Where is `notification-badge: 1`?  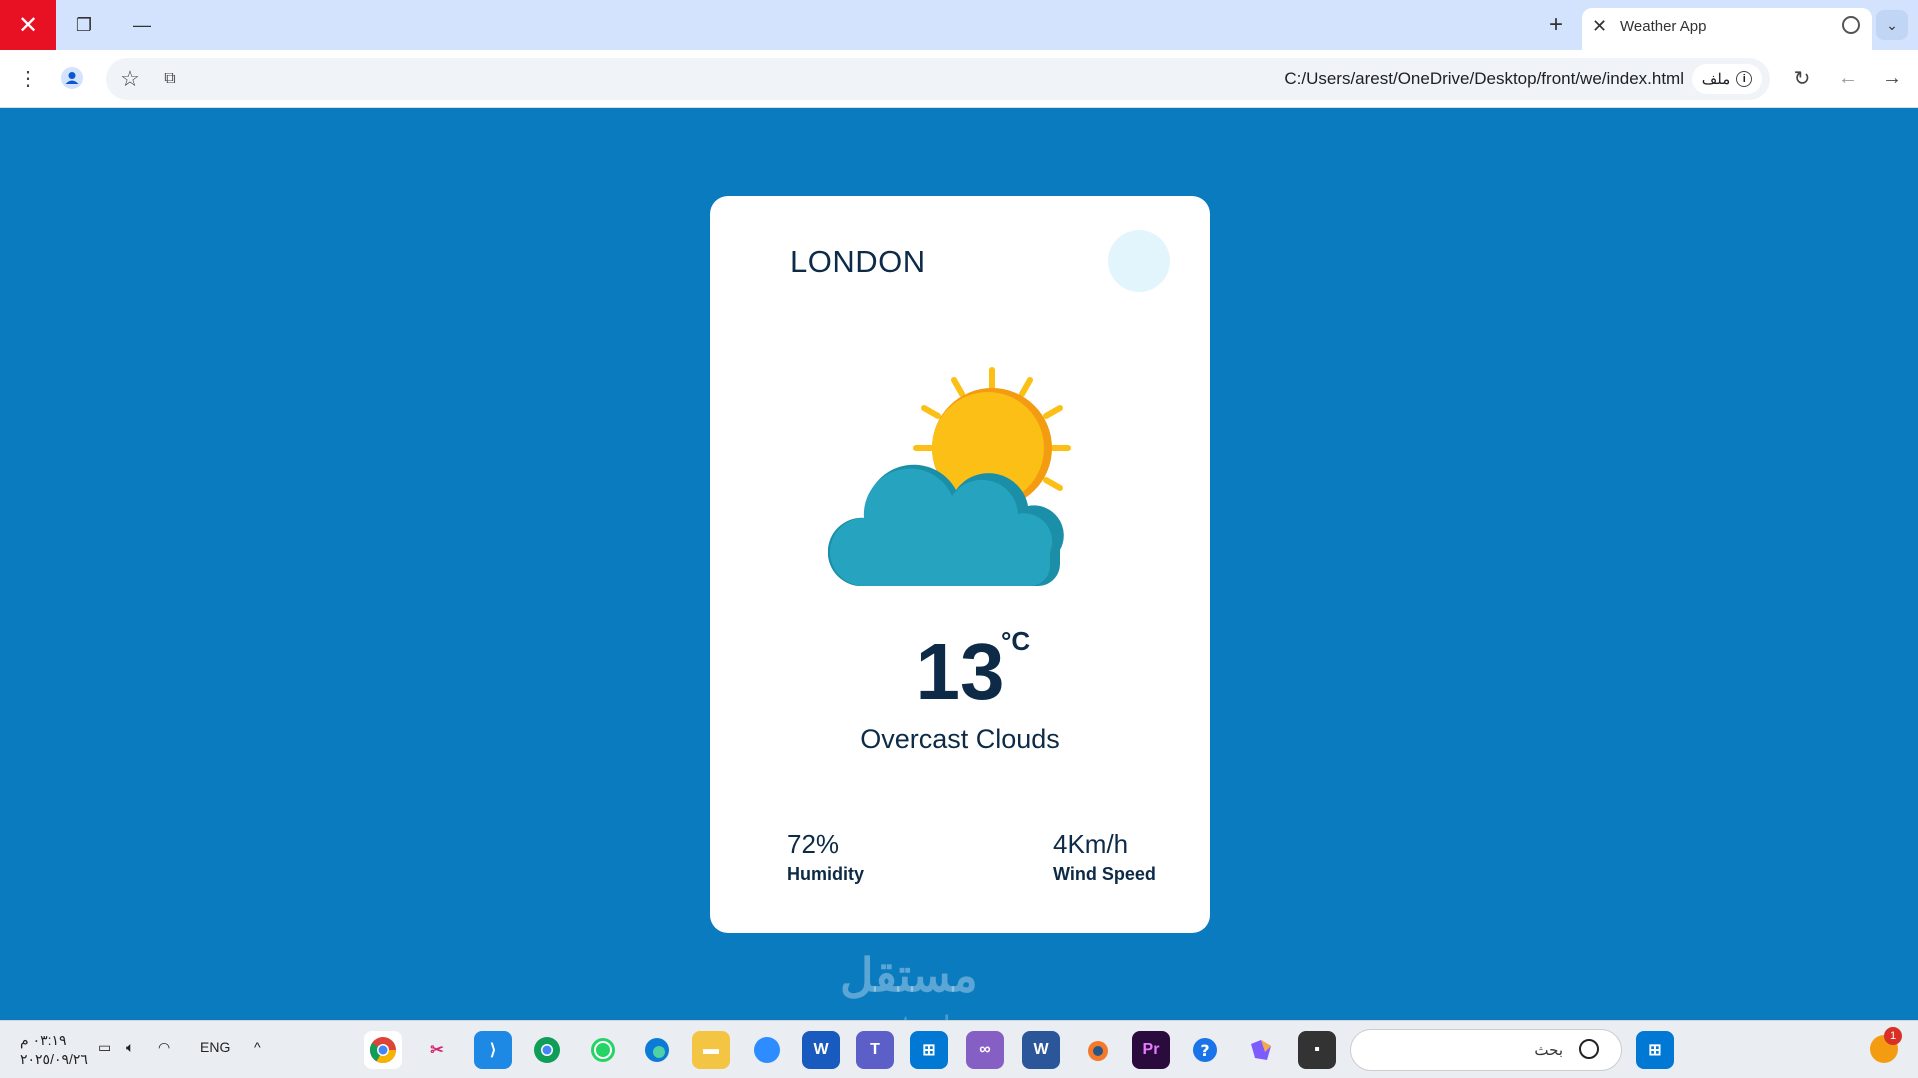 notification-badge: 1 is located at coordinates (1893, 1036).